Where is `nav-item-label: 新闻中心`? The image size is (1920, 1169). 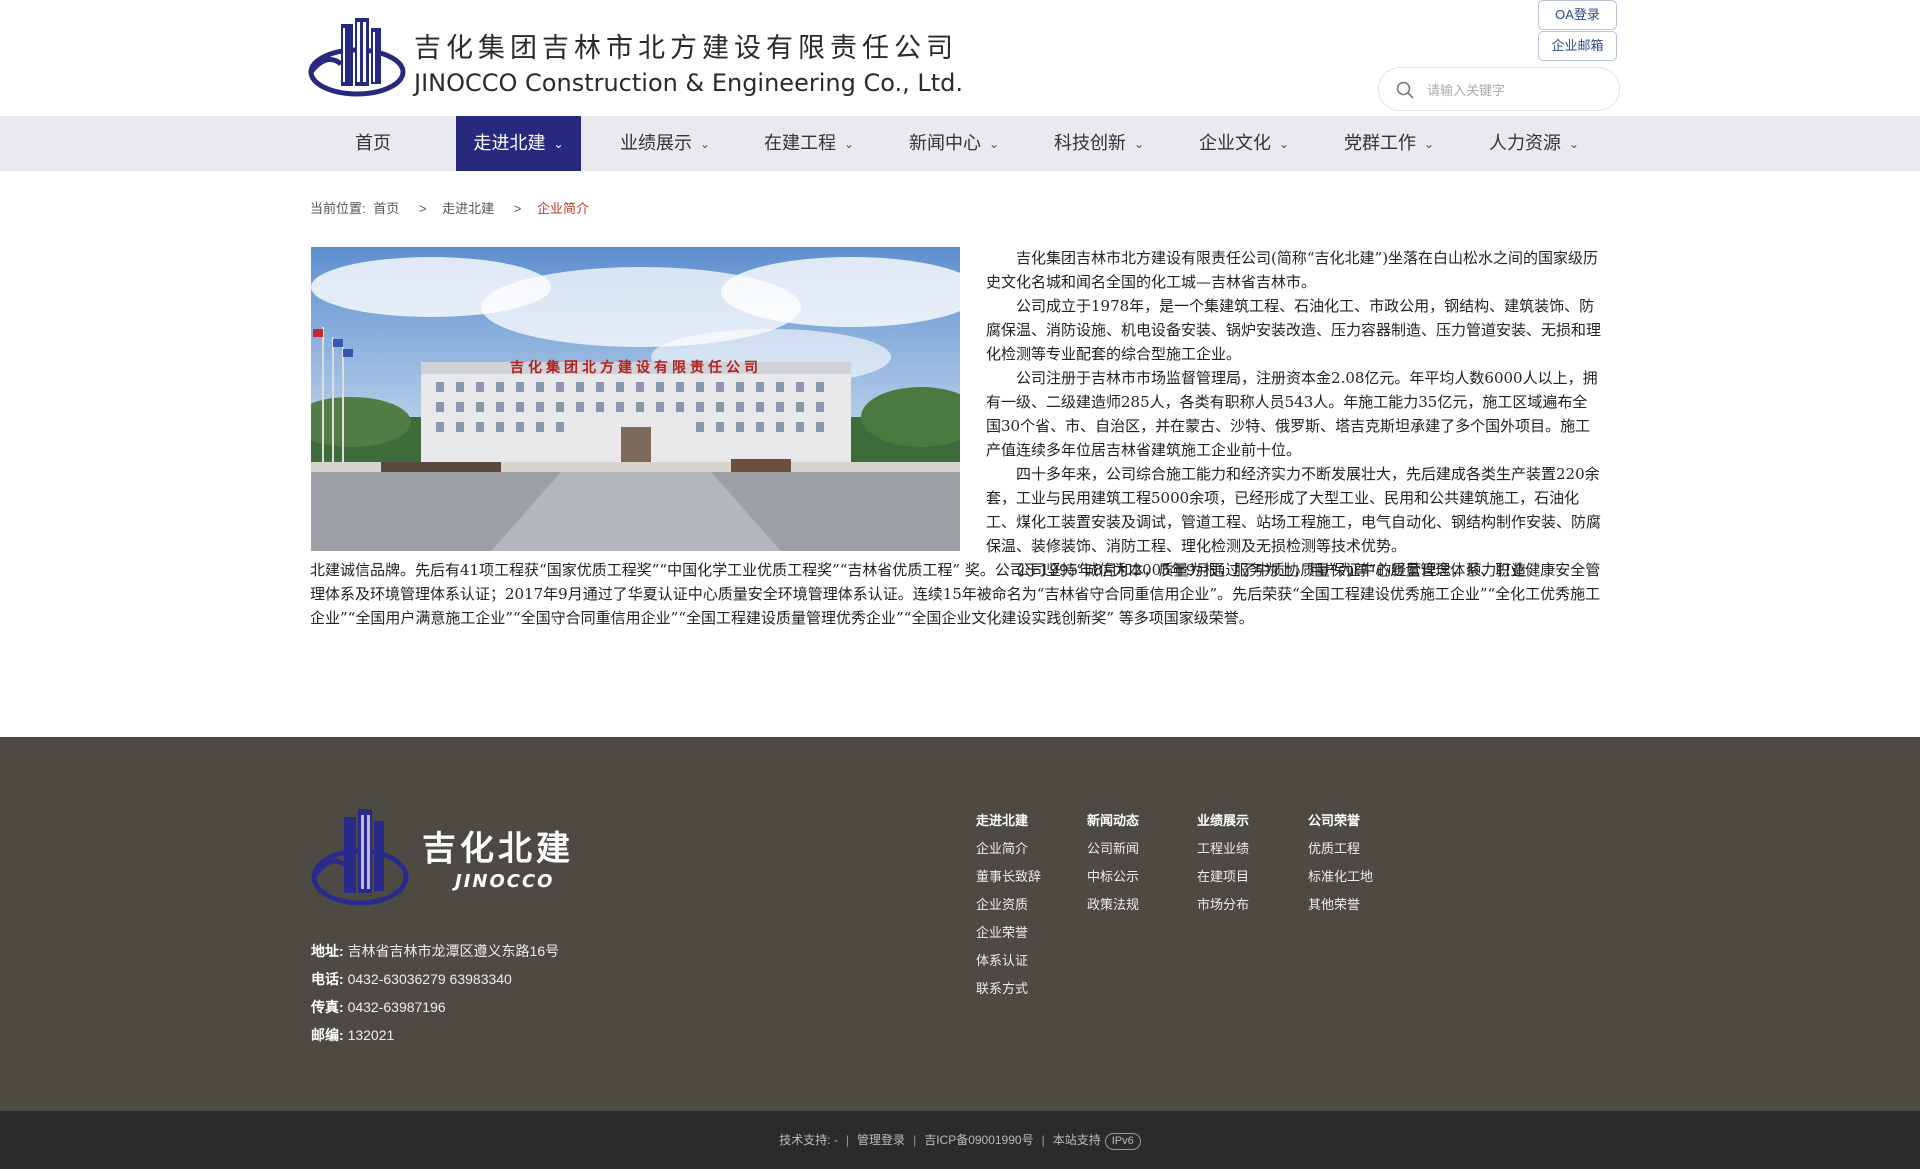
nav-item-label: 新闻中心 is located at coordinates (945, 143).